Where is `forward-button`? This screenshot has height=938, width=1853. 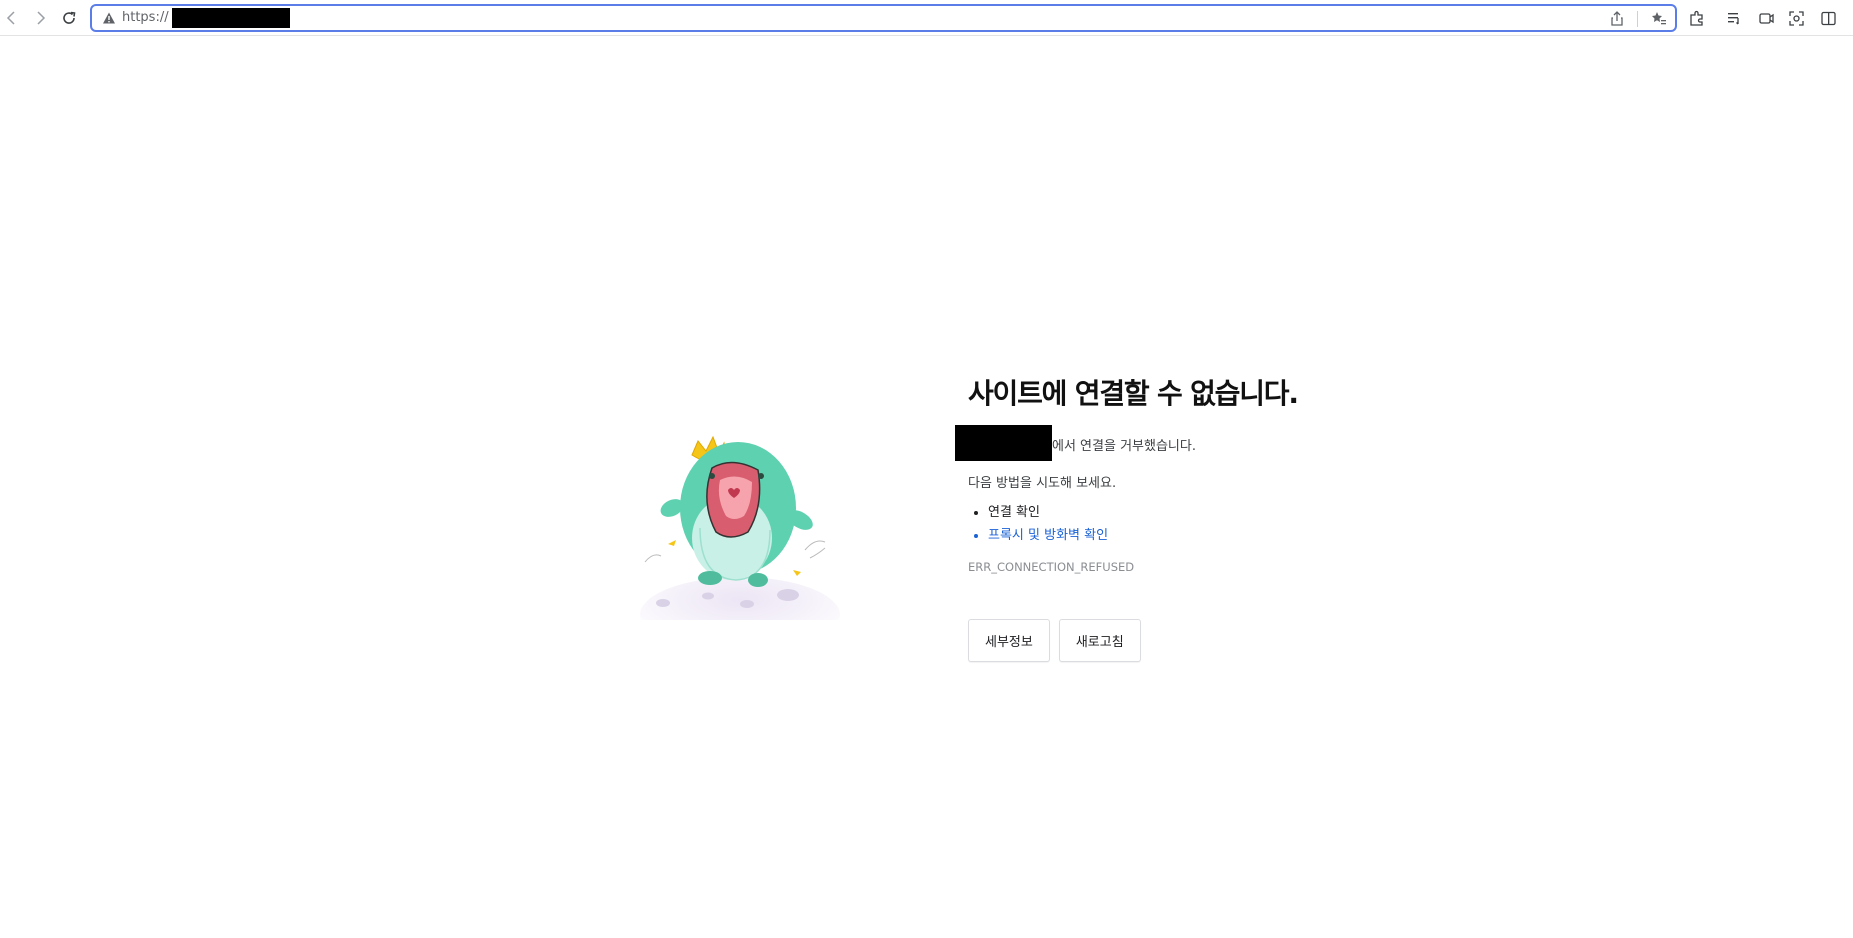 forward-button is located at coordinates (40, 18).